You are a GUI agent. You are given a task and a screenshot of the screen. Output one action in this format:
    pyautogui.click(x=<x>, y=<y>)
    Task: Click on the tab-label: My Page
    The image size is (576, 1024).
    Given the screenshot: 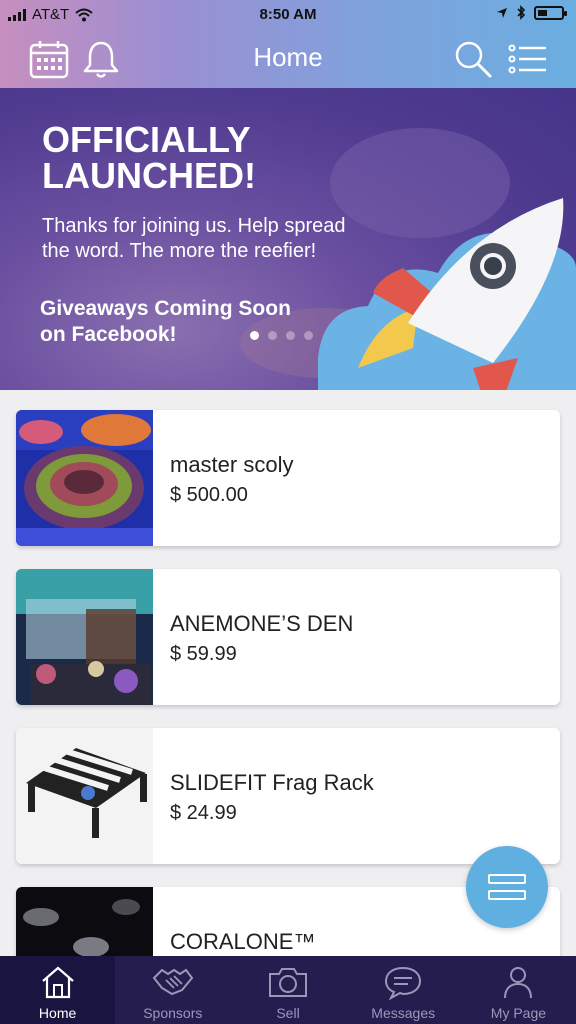 What is the action you would take?
    pyautogui.click(x=518, y=1013)
    